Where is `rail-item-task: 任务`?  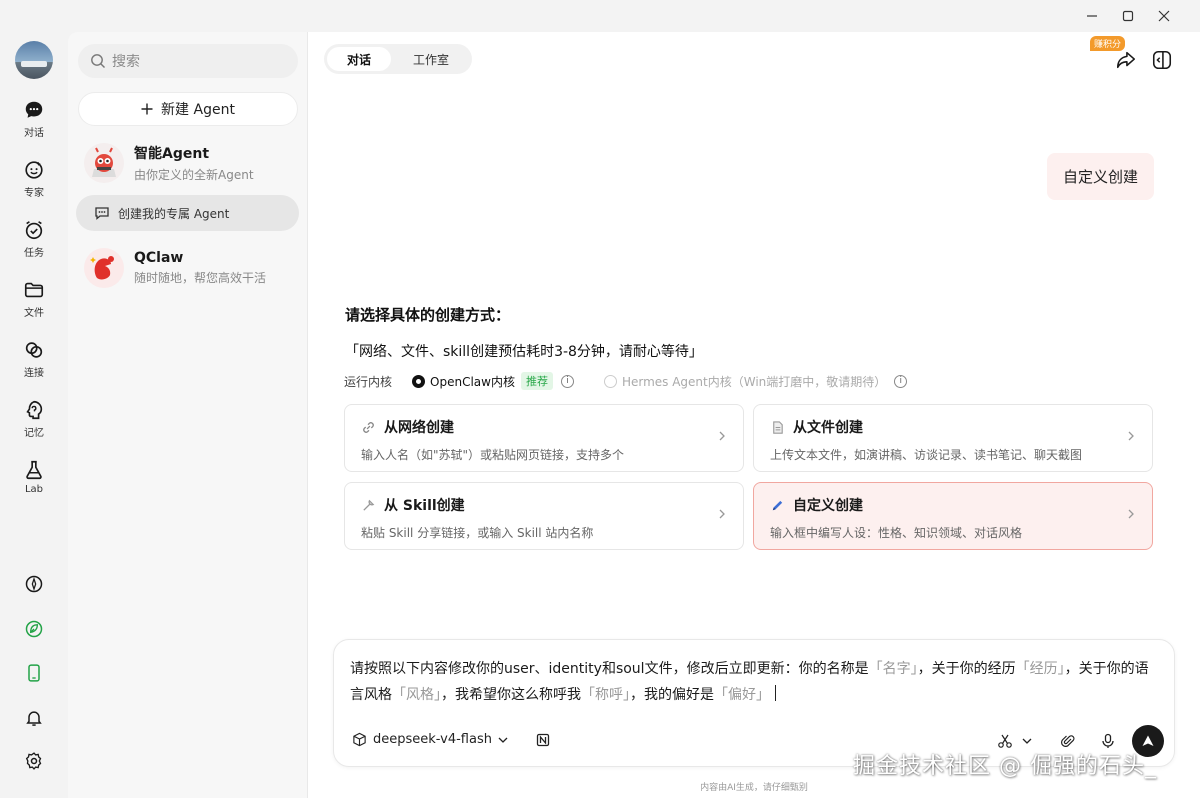 rail-item-task: 任务 is located at coordinates (34, 239).